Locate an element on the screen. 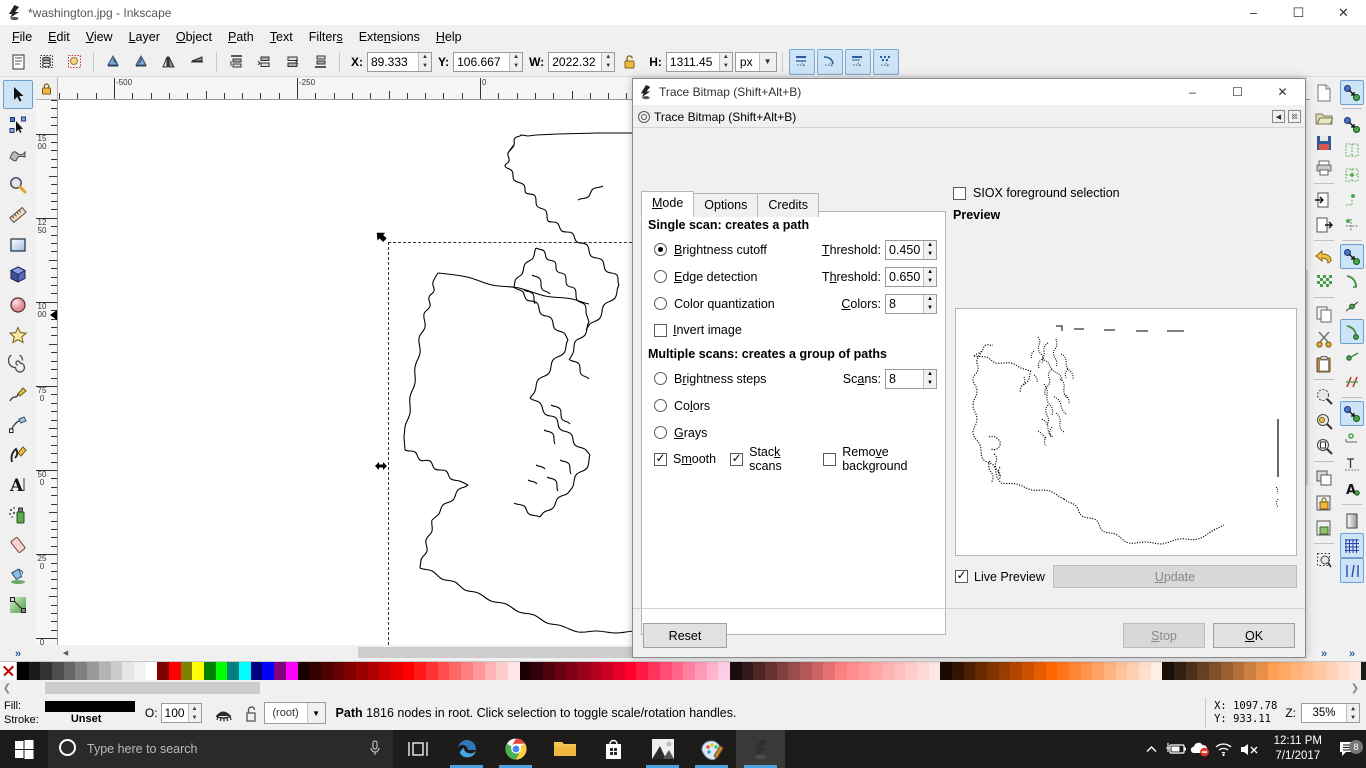  gradient-tool is located at coordinates (18, 604).